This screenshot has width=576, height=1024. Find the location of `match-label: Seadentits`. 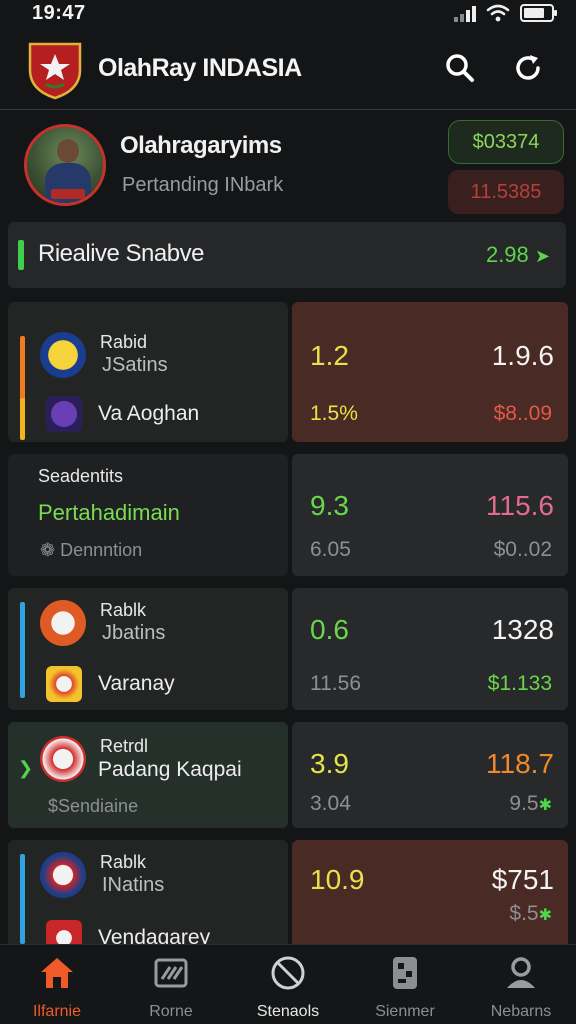

match-label: Seadentits is located at coordinates (81, 476).